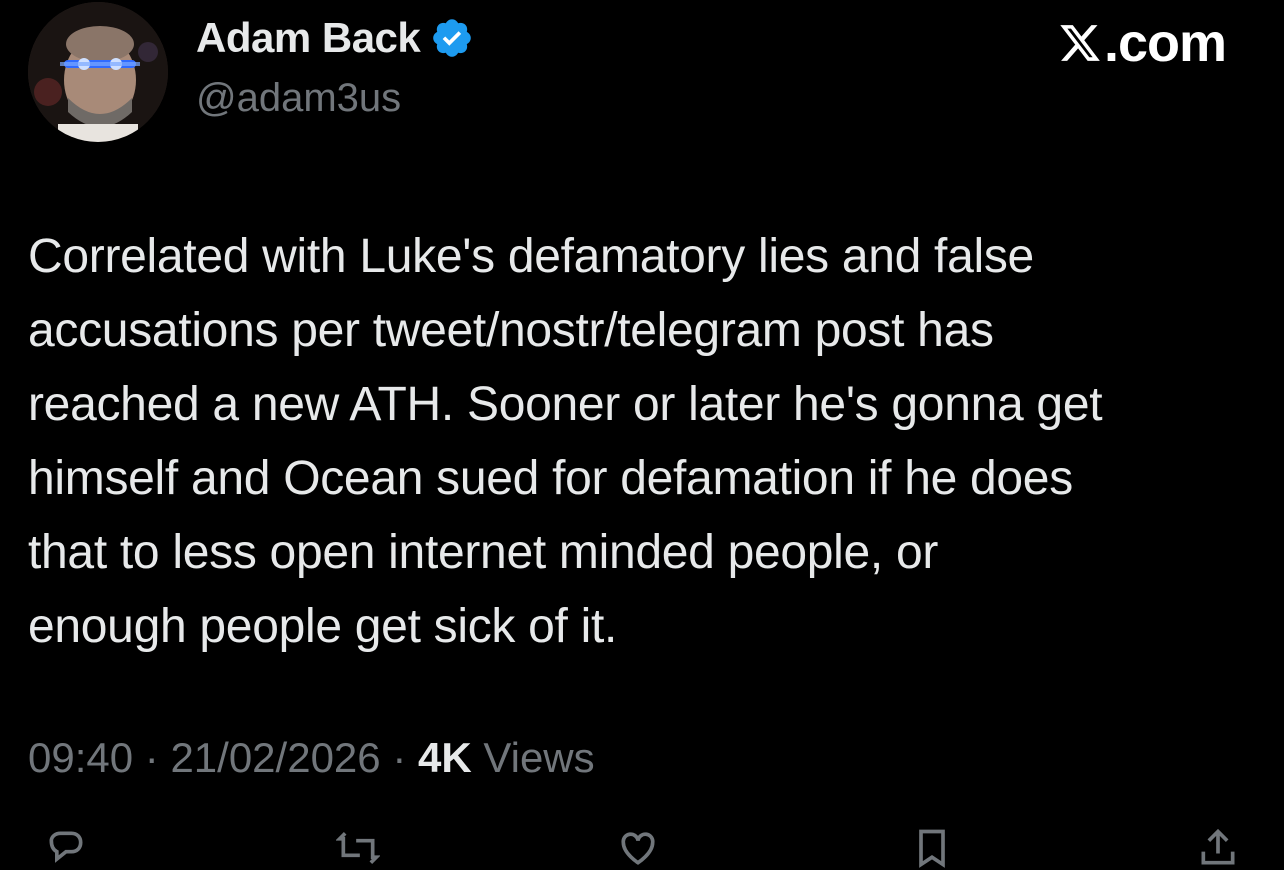 Image resolution: width=1284 pixels, height=870 pixels. Describe the element at coordinates (275, 758) in the screenshot. I see `tweet-date: 21/02/2026` at that location.